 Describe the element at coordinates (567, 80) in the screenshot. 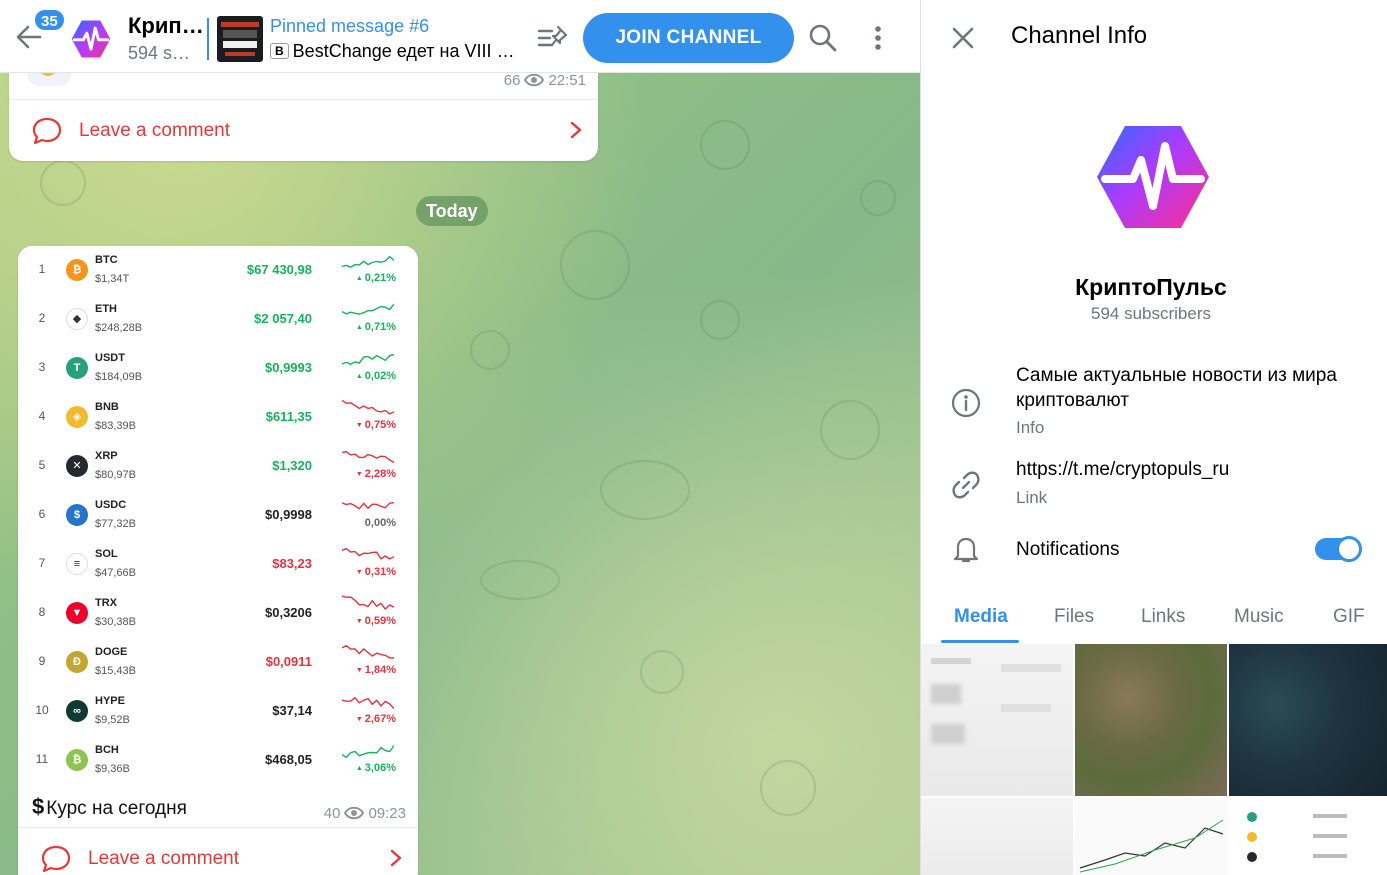

I see `message-time: 22:51` at that location.